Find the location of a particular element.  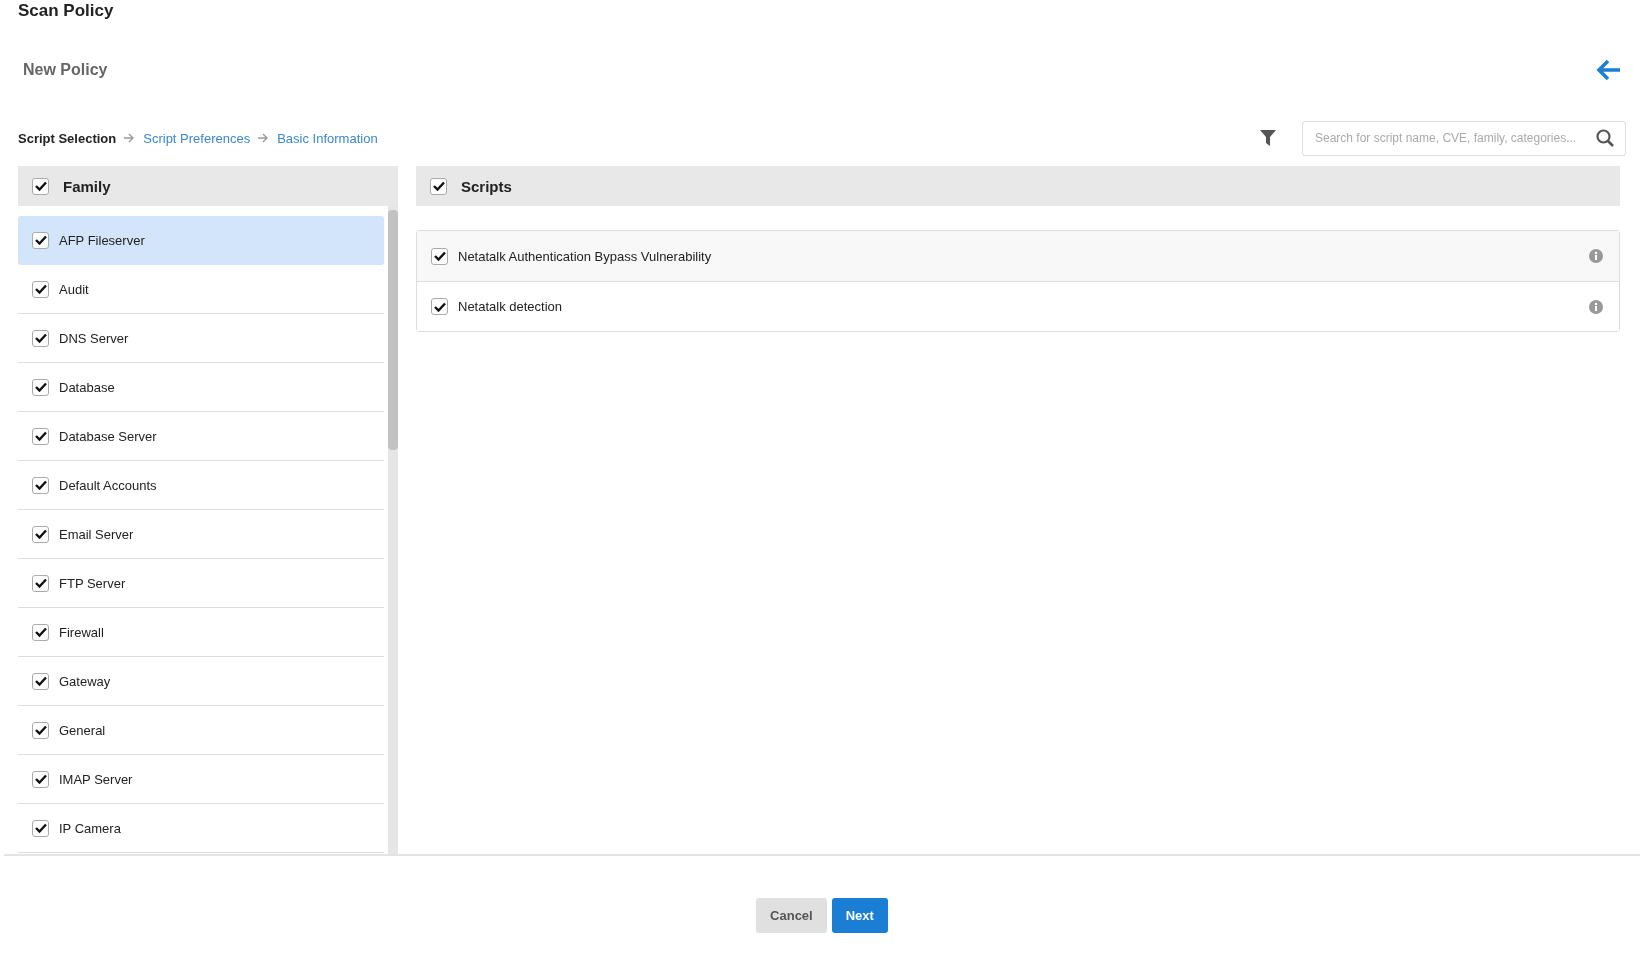

family-item: Audit is located at coordinates (201, 289).